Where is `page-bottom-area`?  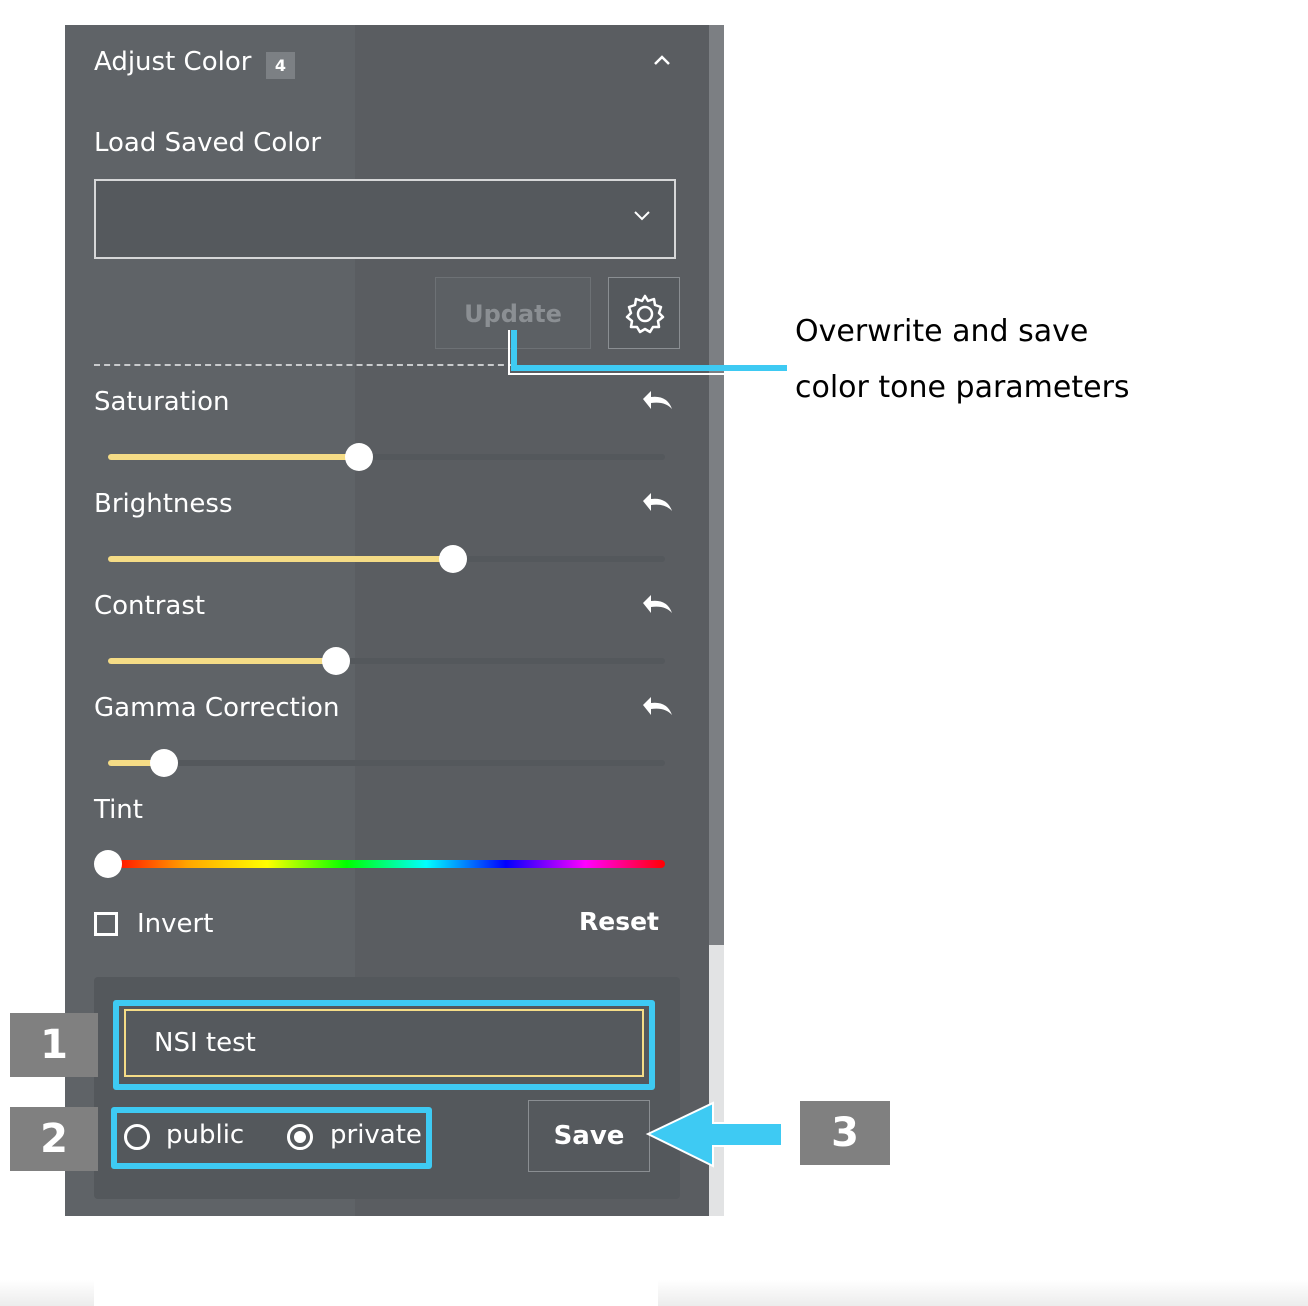 page-bottom-area is located at coordinates (376, 1266).